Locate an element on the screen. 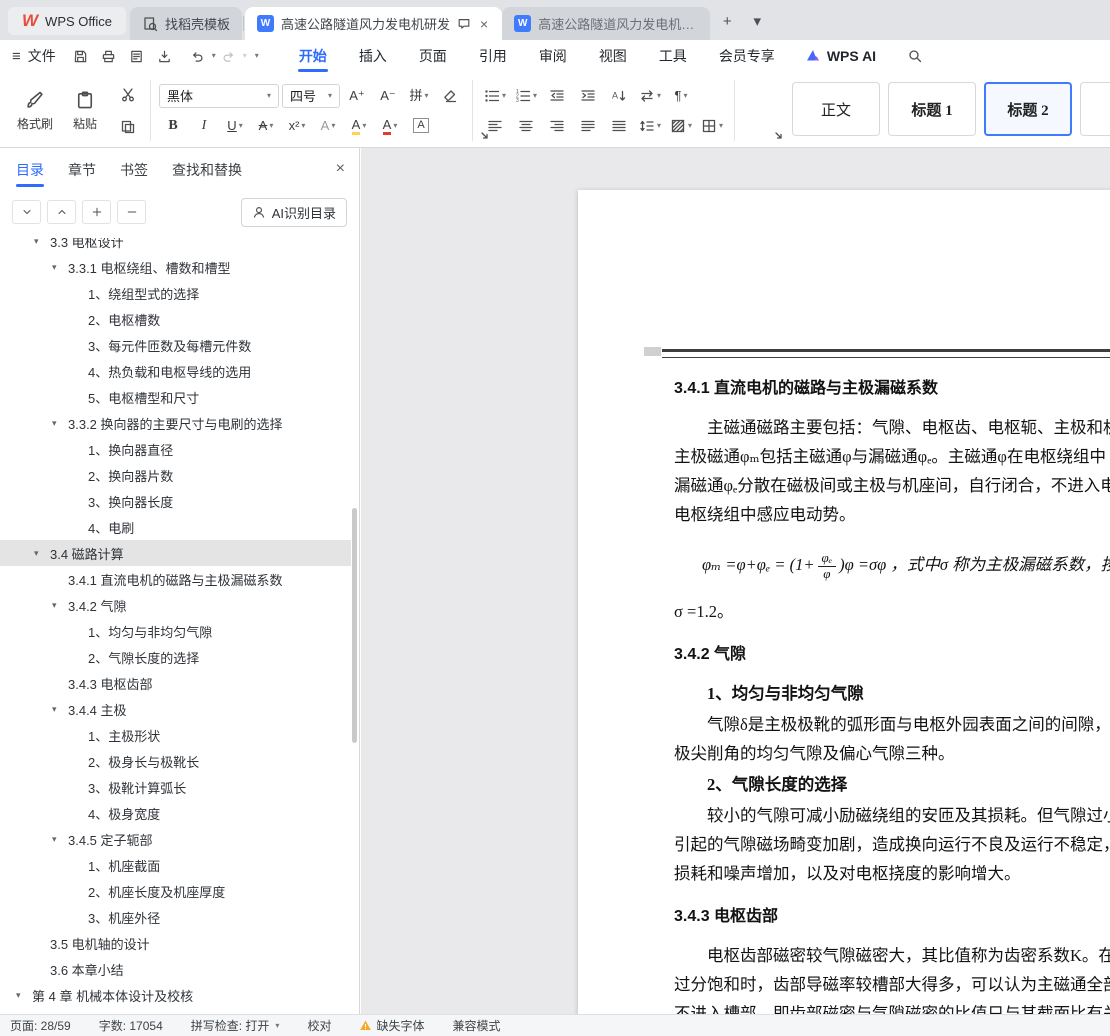 This screenshot has height=1036, width=1110. missing-font-warning: 缺失字体 is located at coordinates (391, 1025).